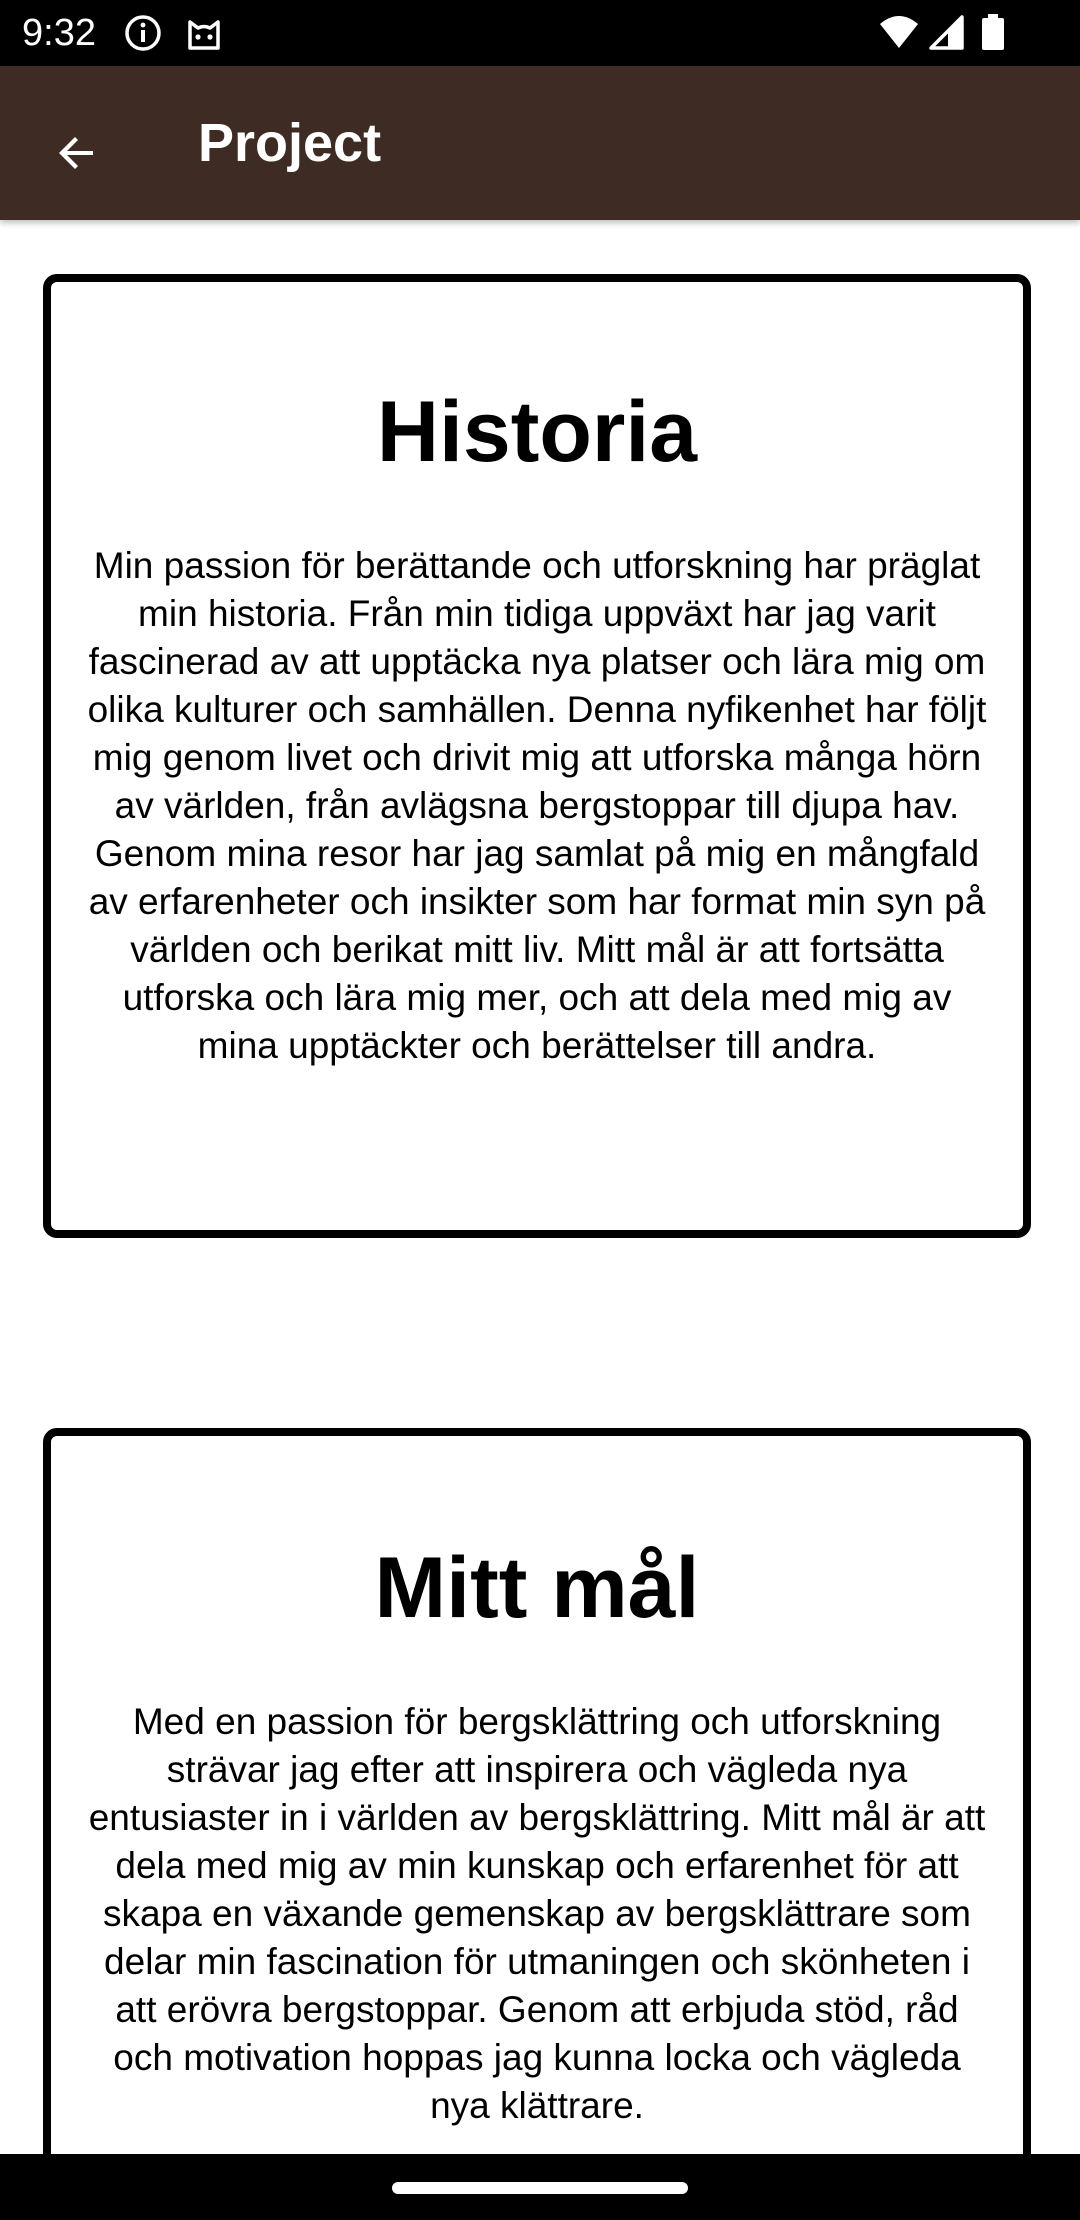 Image resolution: width=1080 pixels, height=2220 pixels. What do you see at coordinates (899, 33) in the screenshot?
I see `wifi-icon` at bounding box center [899, 33].